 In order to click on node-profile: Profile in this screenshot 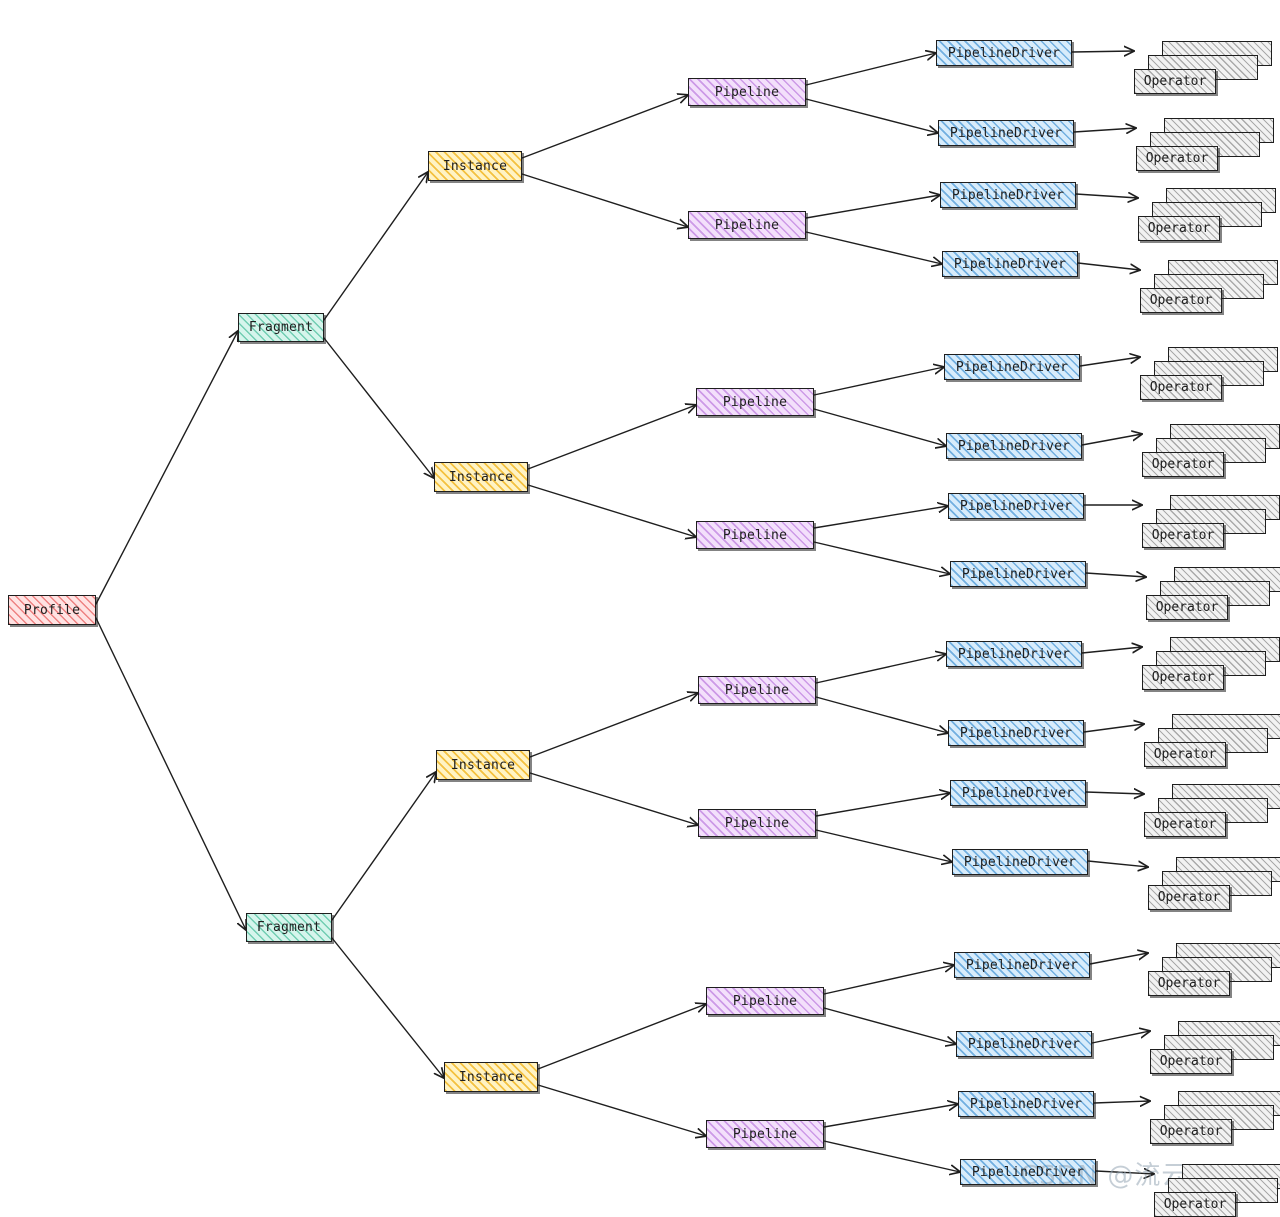, I will do `click(52, 610)`.